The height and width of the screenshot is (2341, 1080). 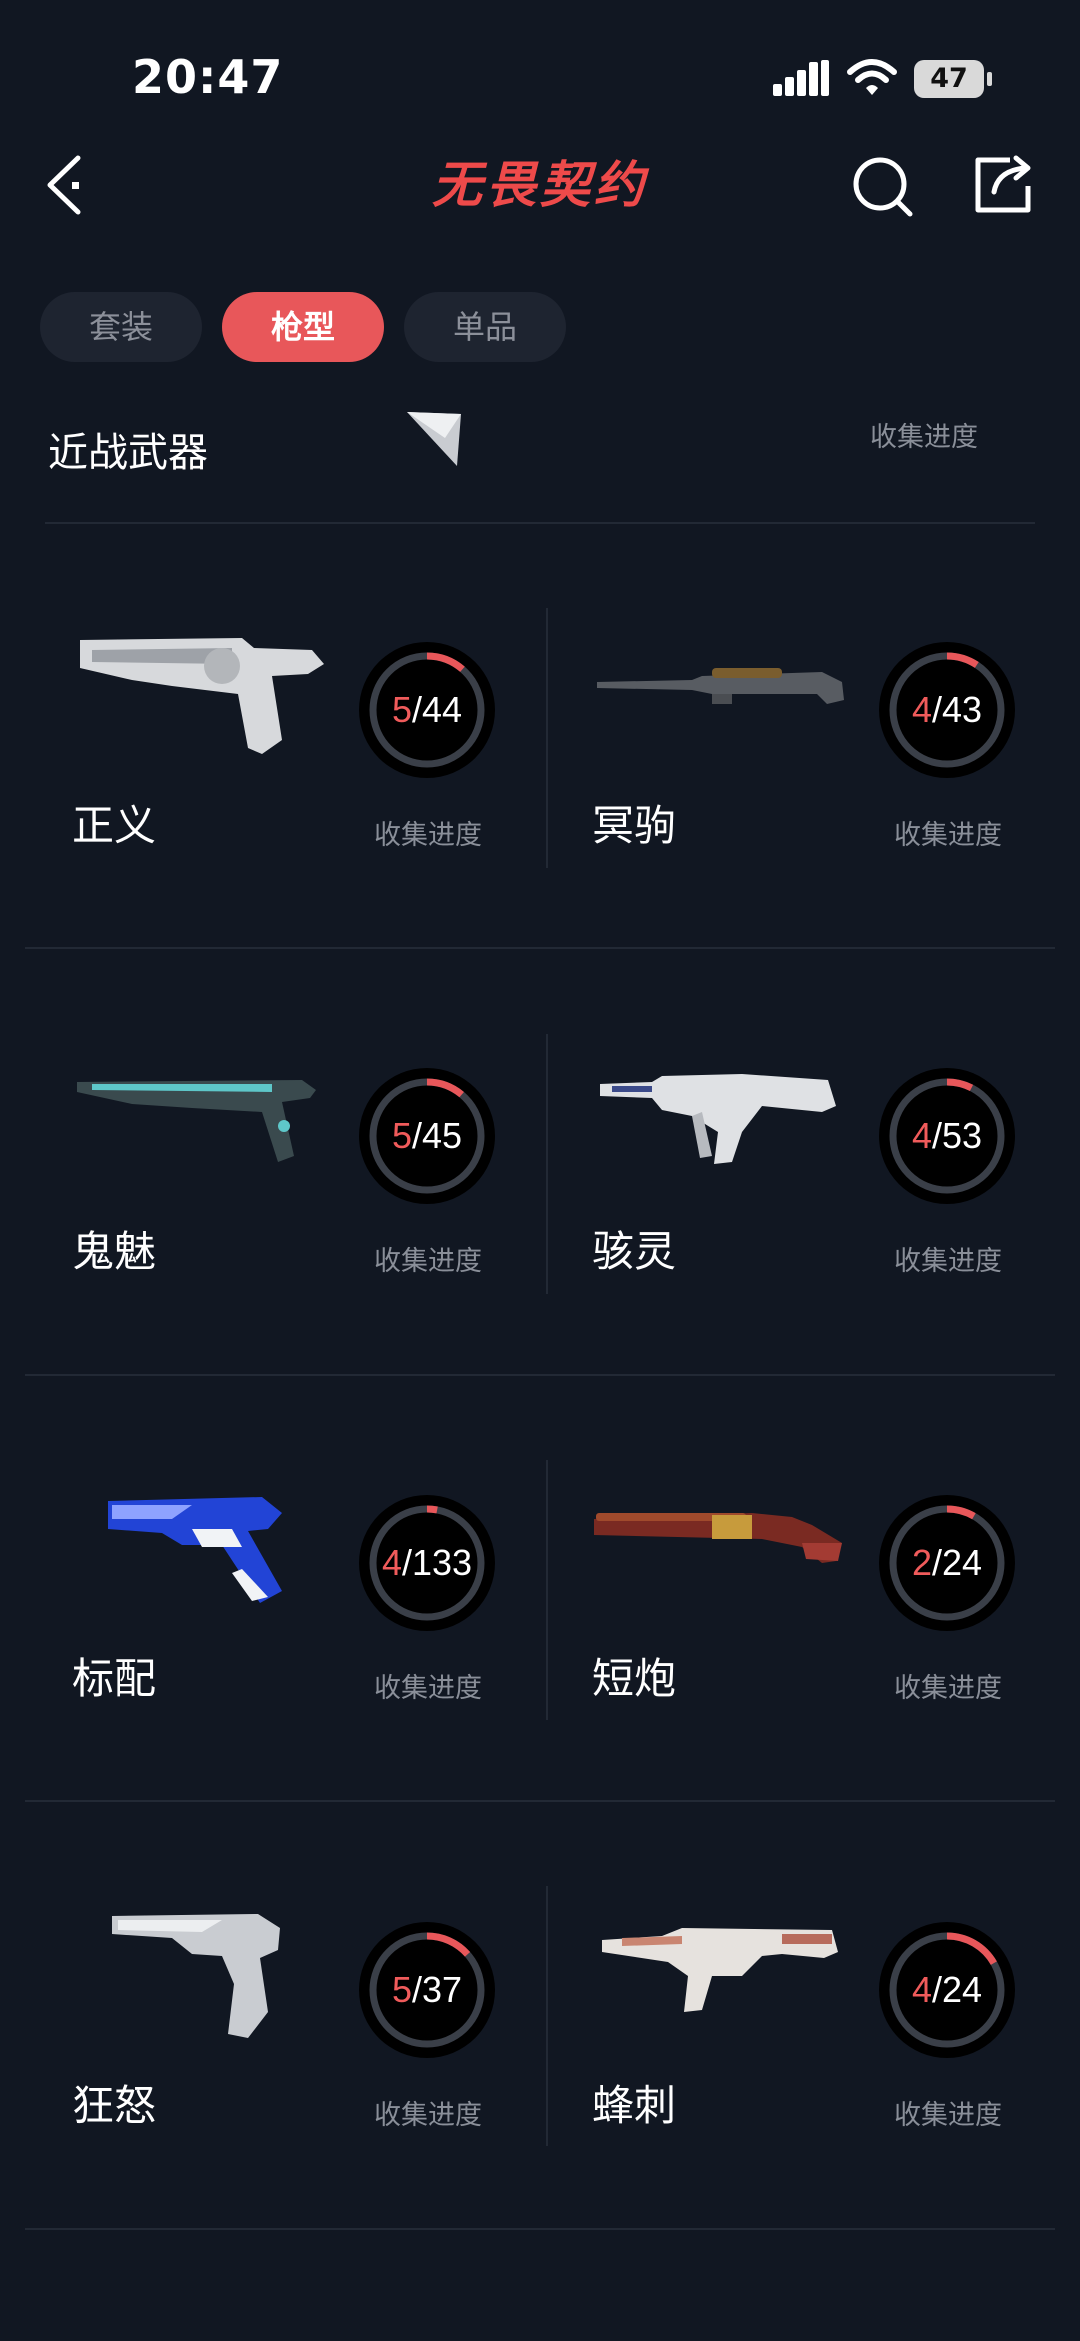 I want to click on tab-suits: 套装, so click(x=121, y=327).